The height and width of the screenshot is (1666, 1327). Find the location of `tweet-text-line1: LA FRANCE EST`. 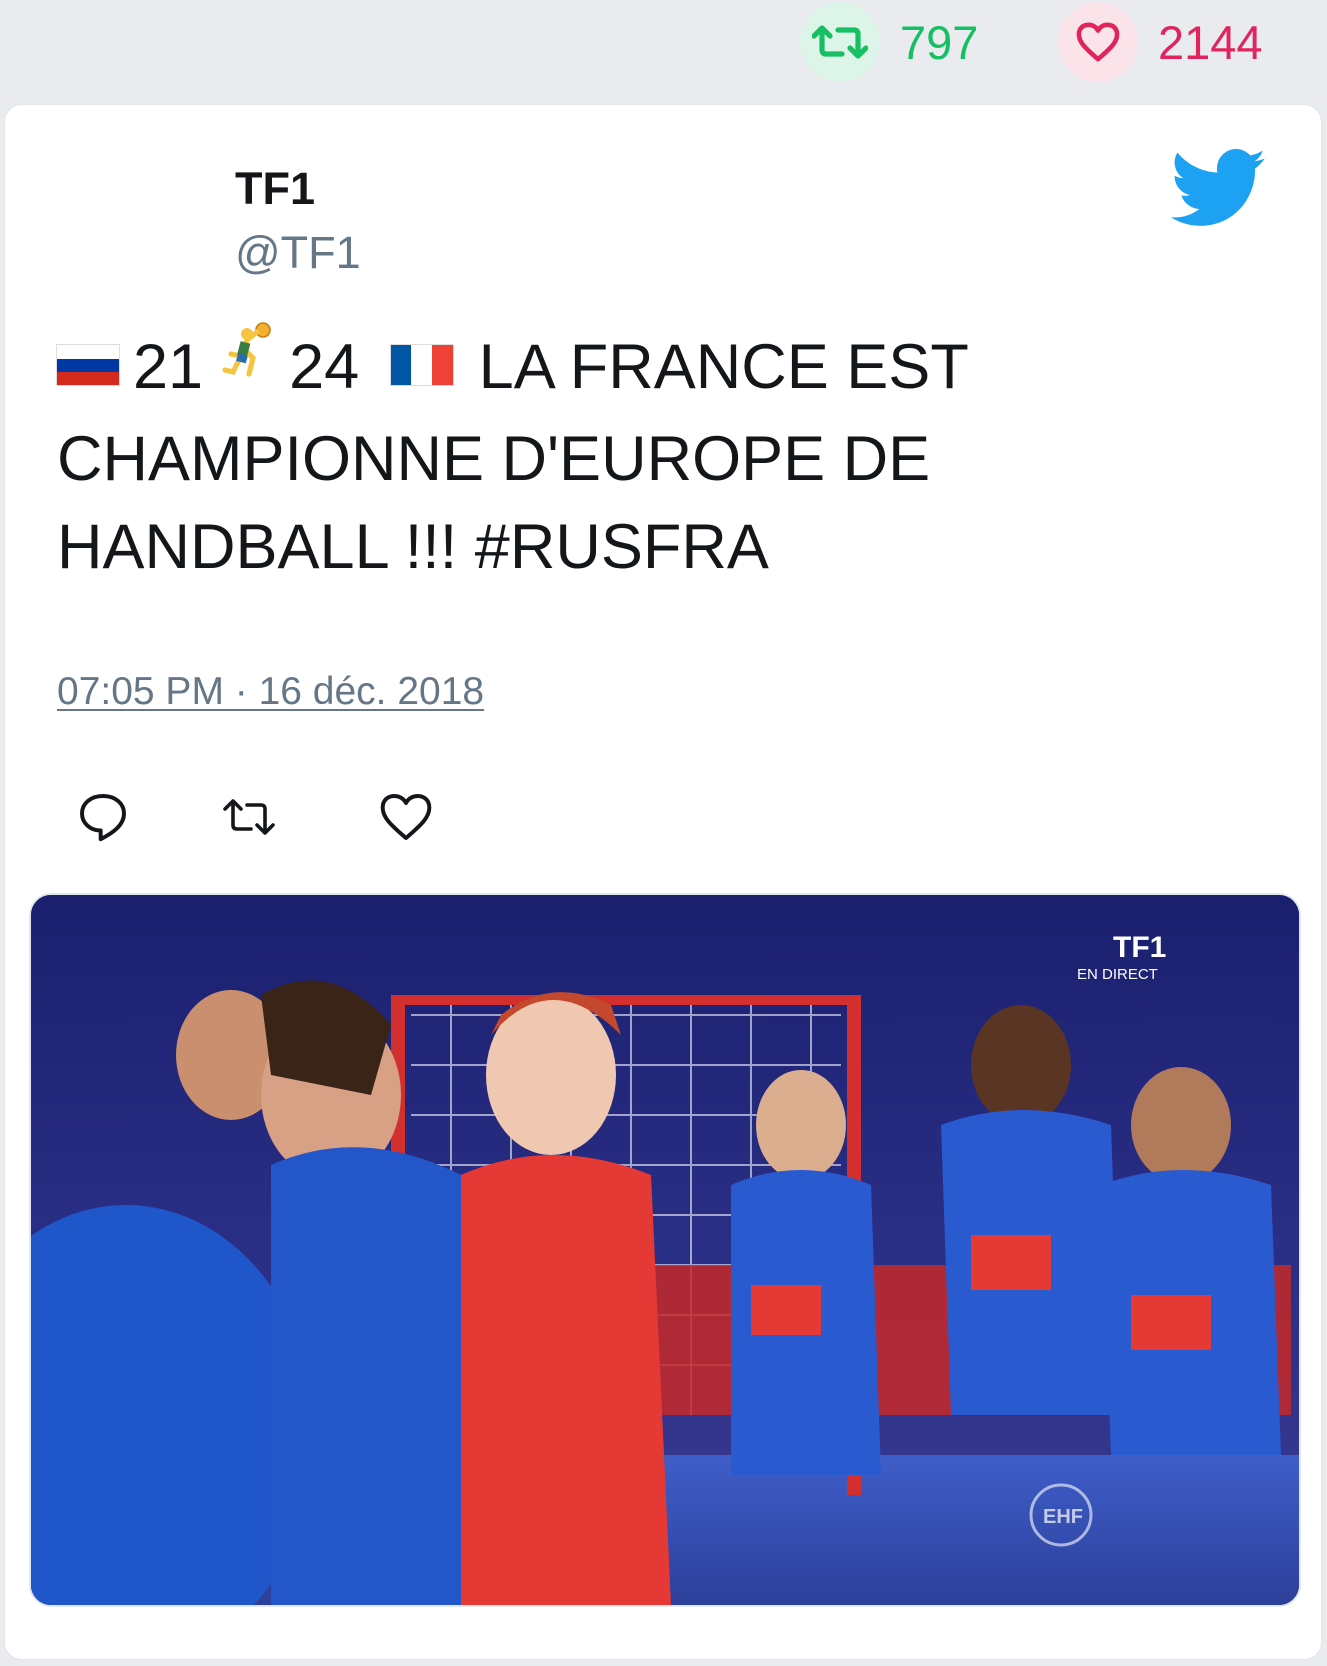

tweet-text-line1: LA FRANCE EST is located at coordinates (723, 367).